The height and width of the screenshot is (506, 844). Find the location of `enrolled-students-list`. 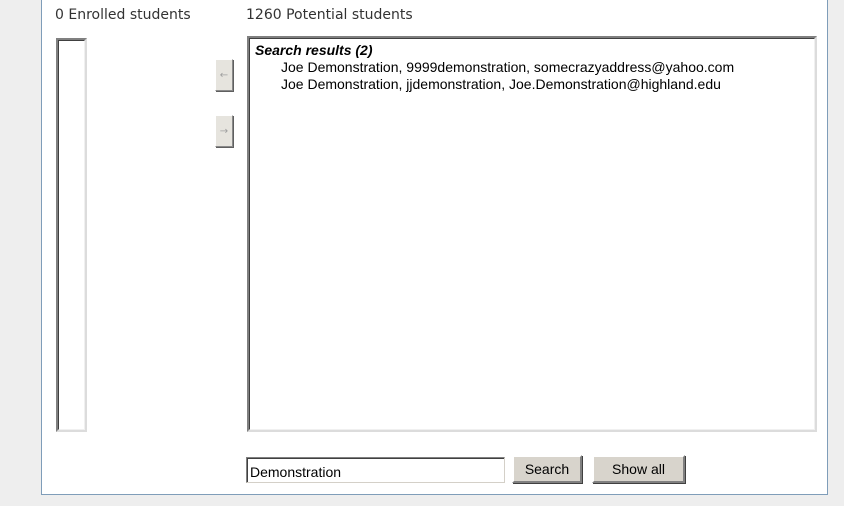

enrolled-students-list is located at coordinates (71, 235).